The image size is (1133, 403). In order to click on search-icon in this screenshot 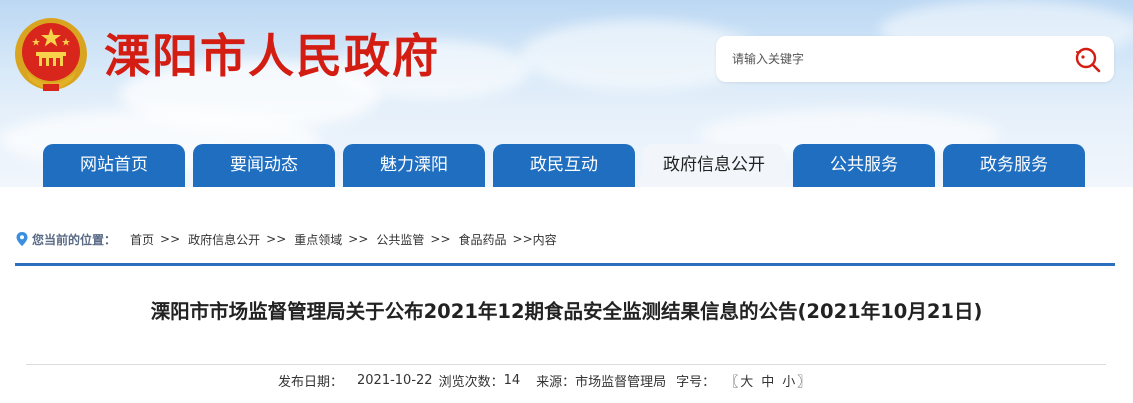, I will do `click(1088, 59)`.